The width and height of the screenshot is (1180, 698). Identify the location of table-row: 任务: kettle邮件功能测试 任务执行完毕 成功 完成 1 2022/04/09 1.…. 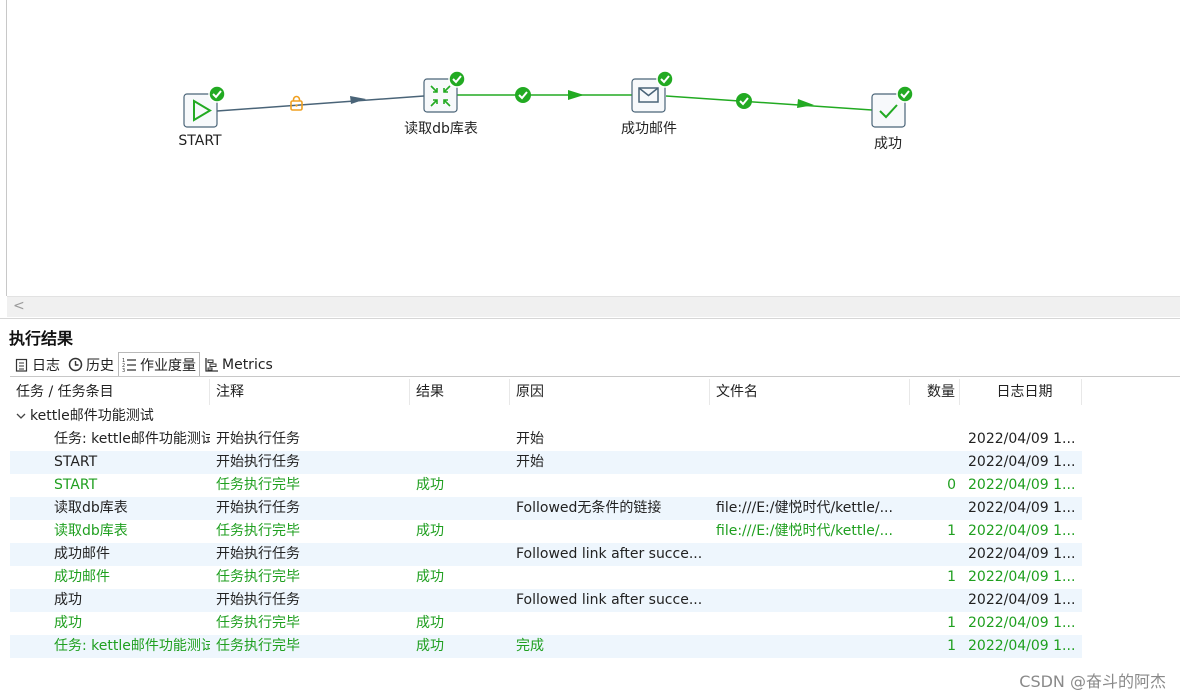
(546, 646).